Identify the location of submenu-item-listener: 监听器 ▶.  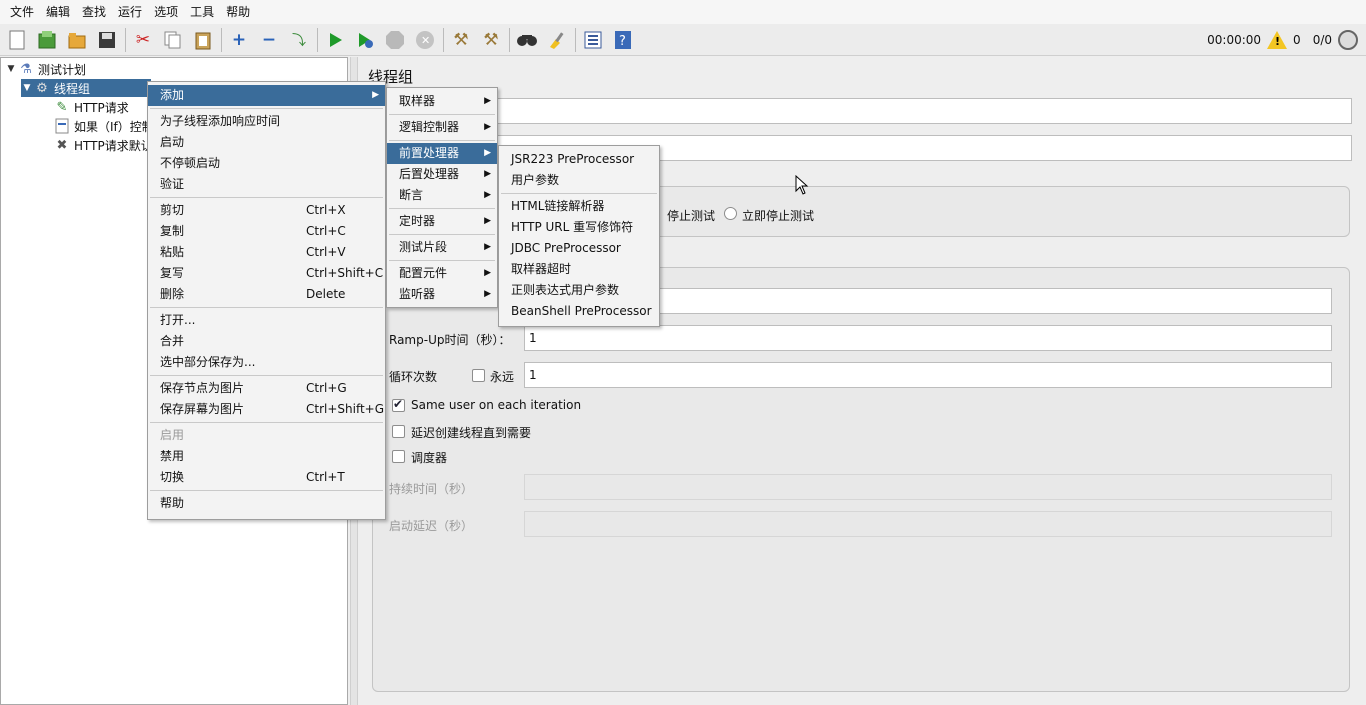
(442, 294).